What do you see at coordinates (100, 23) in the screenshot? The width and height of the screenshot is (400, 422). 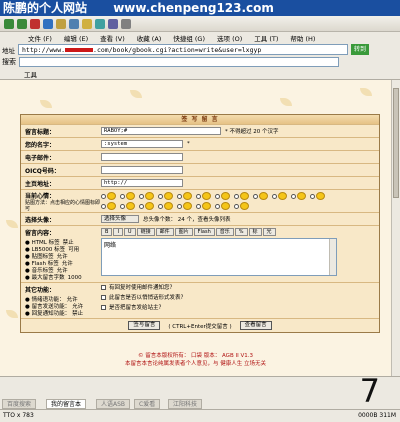 I see `history-icon` at bounding box center [100, 23].